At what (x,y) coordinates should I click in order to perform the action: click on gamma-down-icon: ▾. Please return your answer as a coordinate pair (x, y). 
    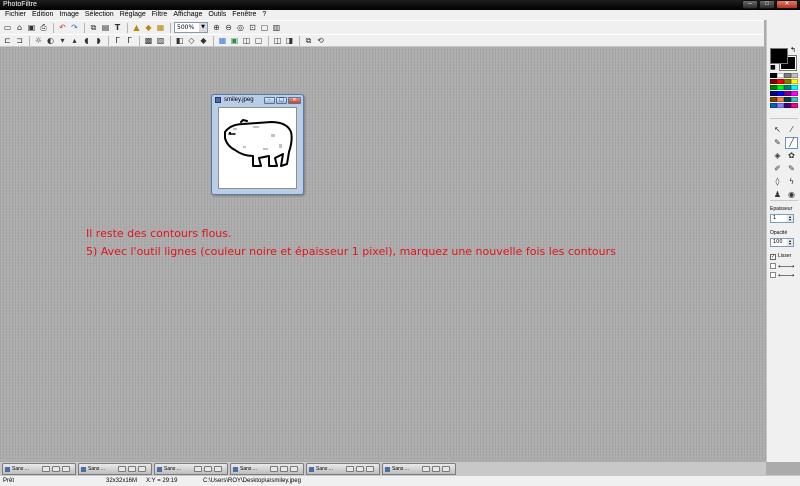
    Looking at the image, I should click on (62, 40).